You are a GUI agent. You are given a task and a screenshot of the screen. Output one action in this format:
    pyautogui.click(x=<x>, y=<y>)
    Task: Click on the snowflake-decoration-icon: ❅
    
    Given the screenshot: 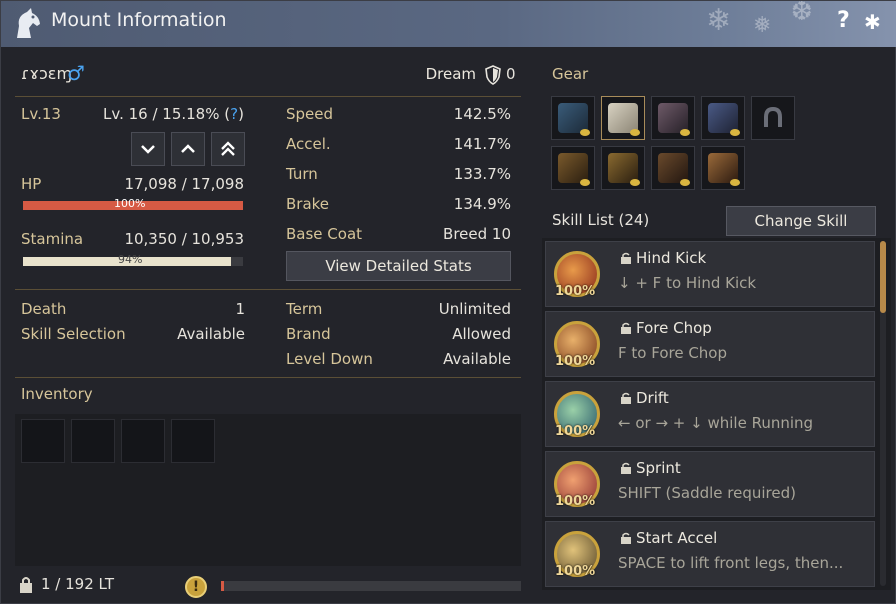 What is the action you would take?
    pyautogui.click(x=762, y=25)
    